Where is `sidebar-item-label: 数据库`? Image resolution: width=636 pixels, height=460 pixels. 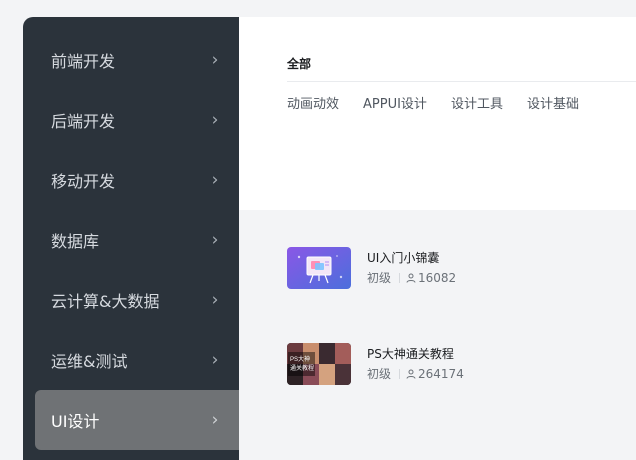
sidebar-item-label: 数据库 is located at coordinates (75, 241).